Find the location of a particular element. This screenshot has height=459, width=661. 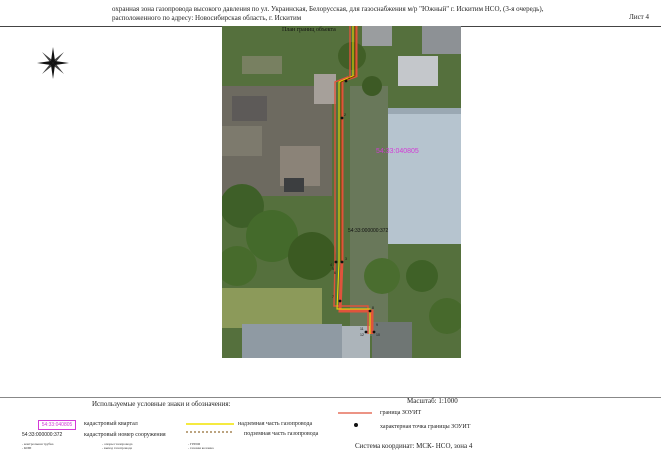

point-label-8: 8 is located at coordinates (373, 308).